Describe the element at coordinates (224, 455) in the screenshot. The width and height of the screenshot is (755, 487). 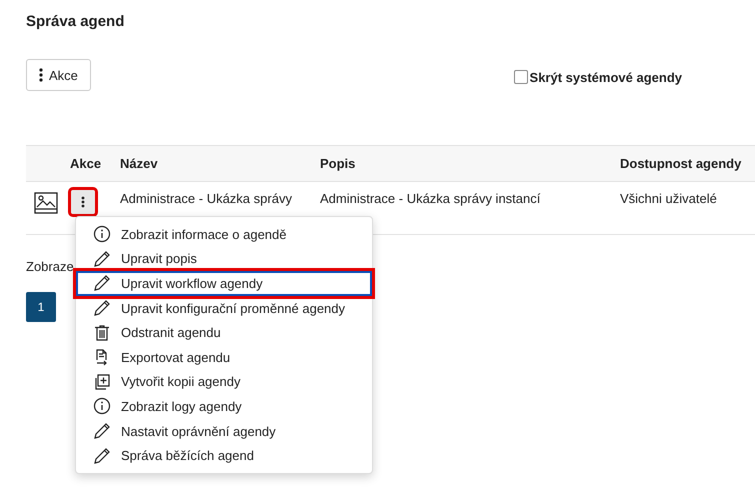
I see `menu-item: Správa běžících agend` at that location.